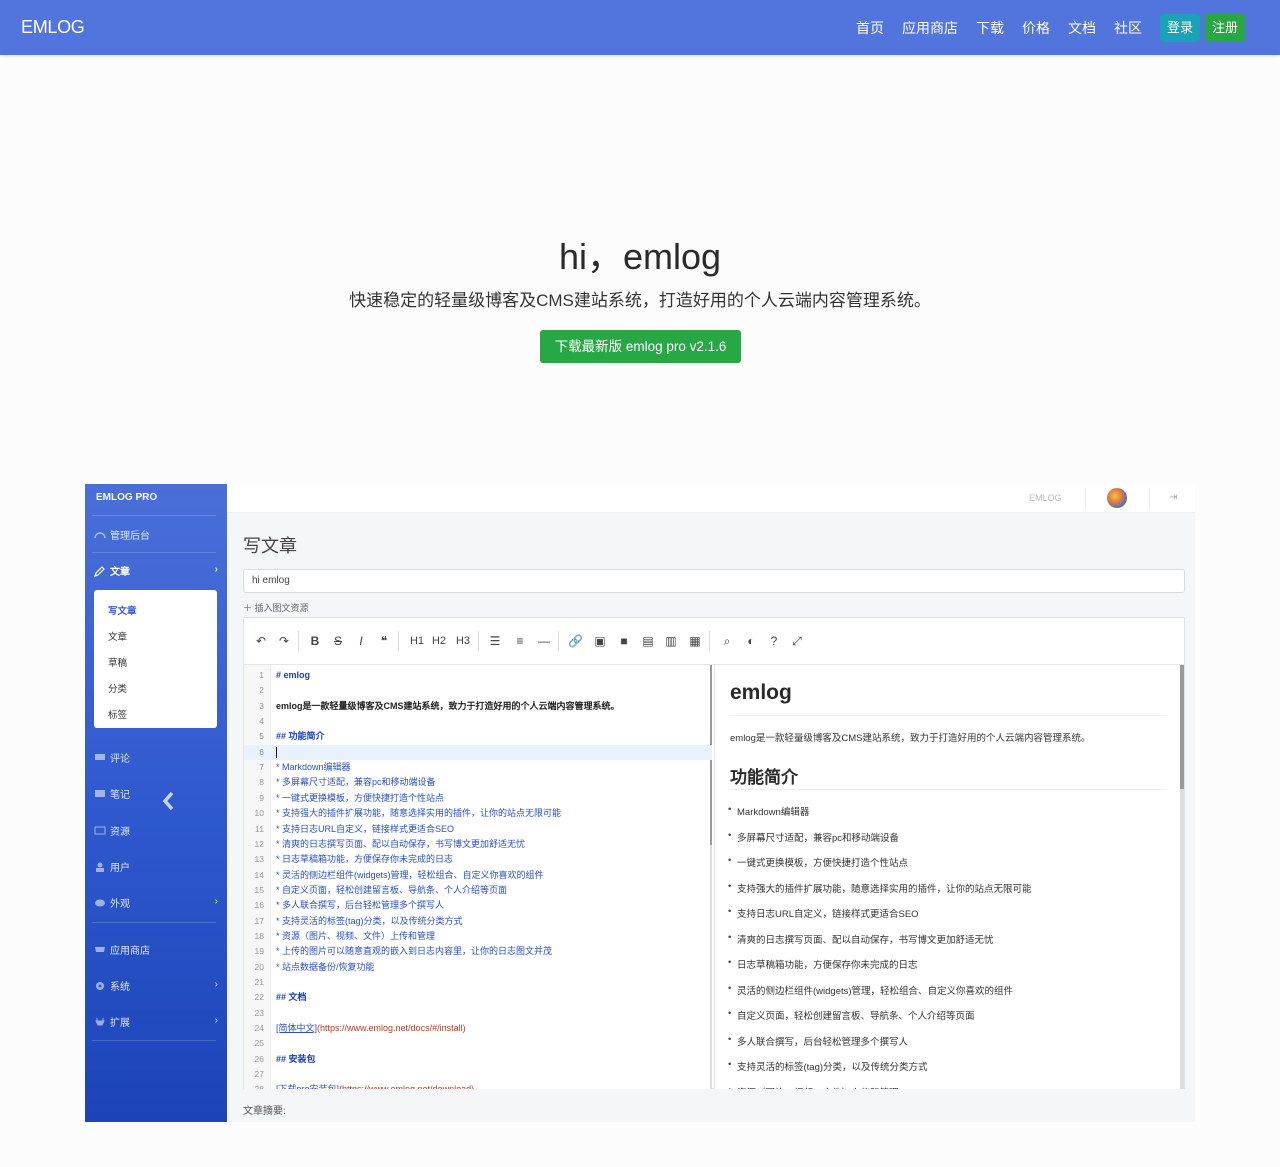  Describe the element at coordinates (930, 28) in the screenshot. I see `nav-app-store: 应用商店` at that location.